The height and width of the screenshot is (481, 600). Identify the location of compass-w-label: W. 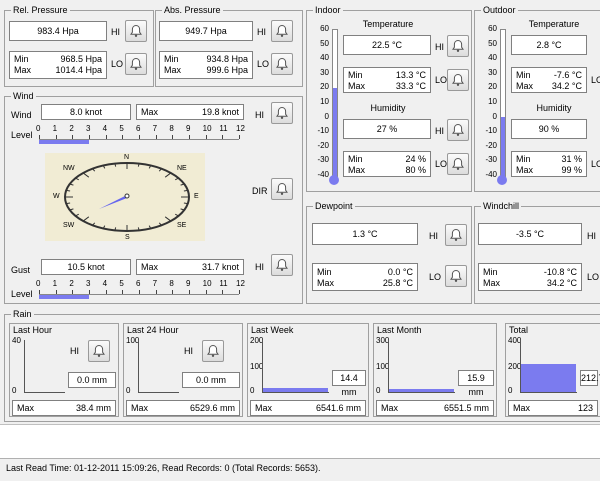
(56, 196).